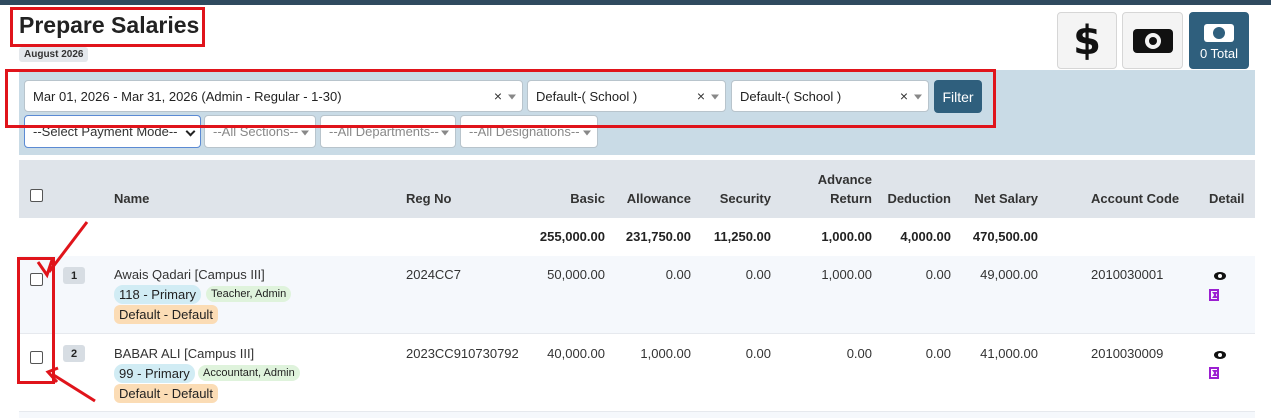  What do you see at coordinates (1009, 274) in the screenshot?
I see `net-salary: 49,000.00` at bounding box center [1009, 274].